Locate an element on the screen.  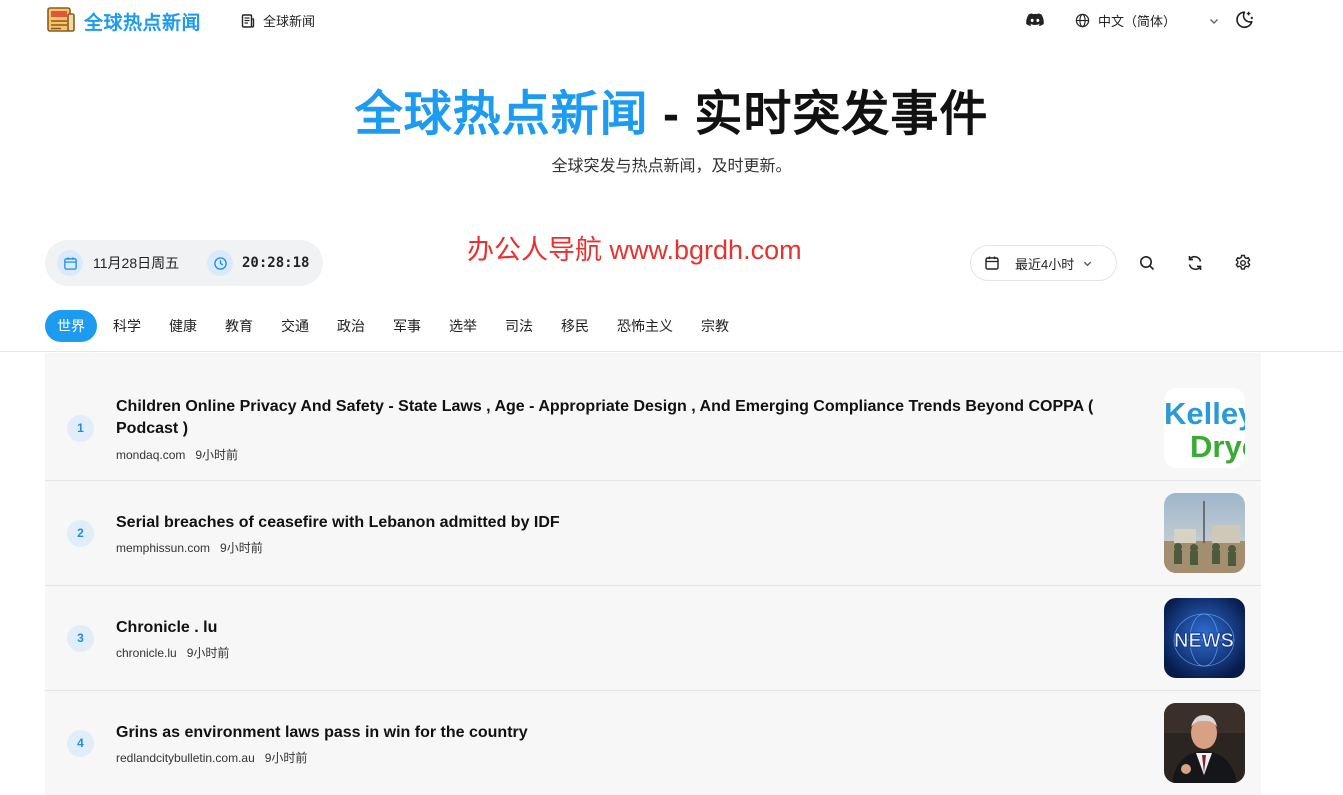
news-index: 3 is located at coordinates (80, 638).